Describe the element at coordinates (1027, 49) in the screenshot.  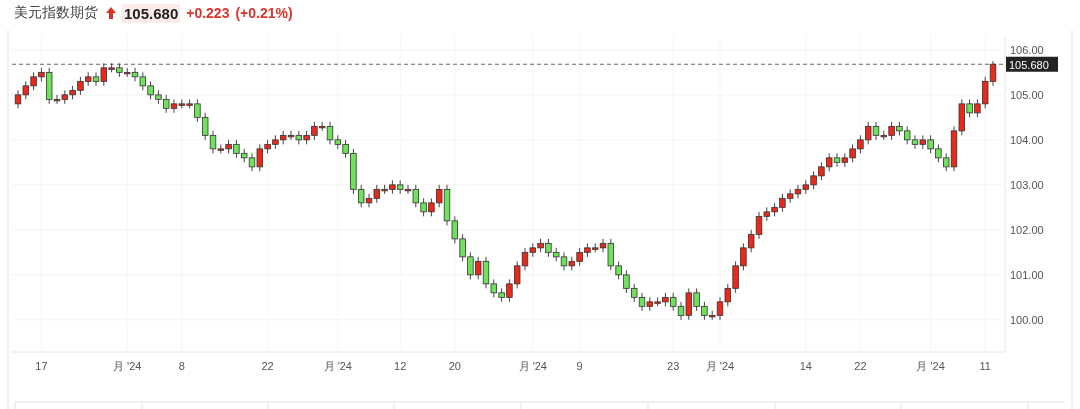
I see `y-axis-label: 106.00` at that location.